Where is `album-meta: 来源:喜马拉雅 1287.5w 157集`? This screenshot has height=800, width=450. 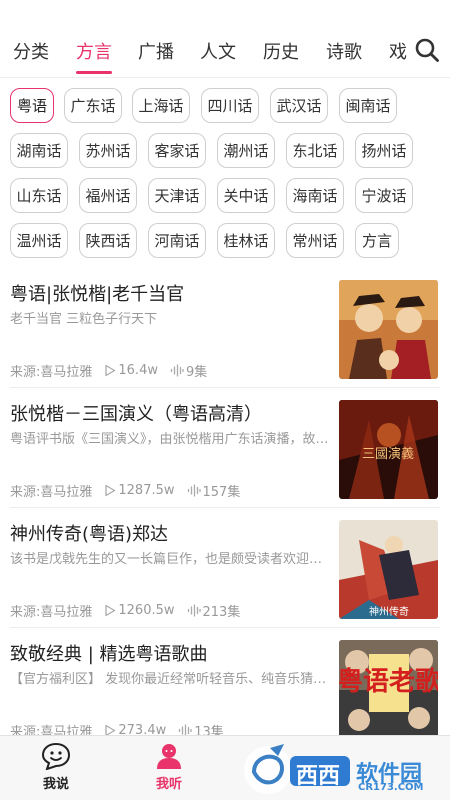
album-meta: 来源:喜马拉雅 1287.5w 157集 is located at coordinates (131, 490).